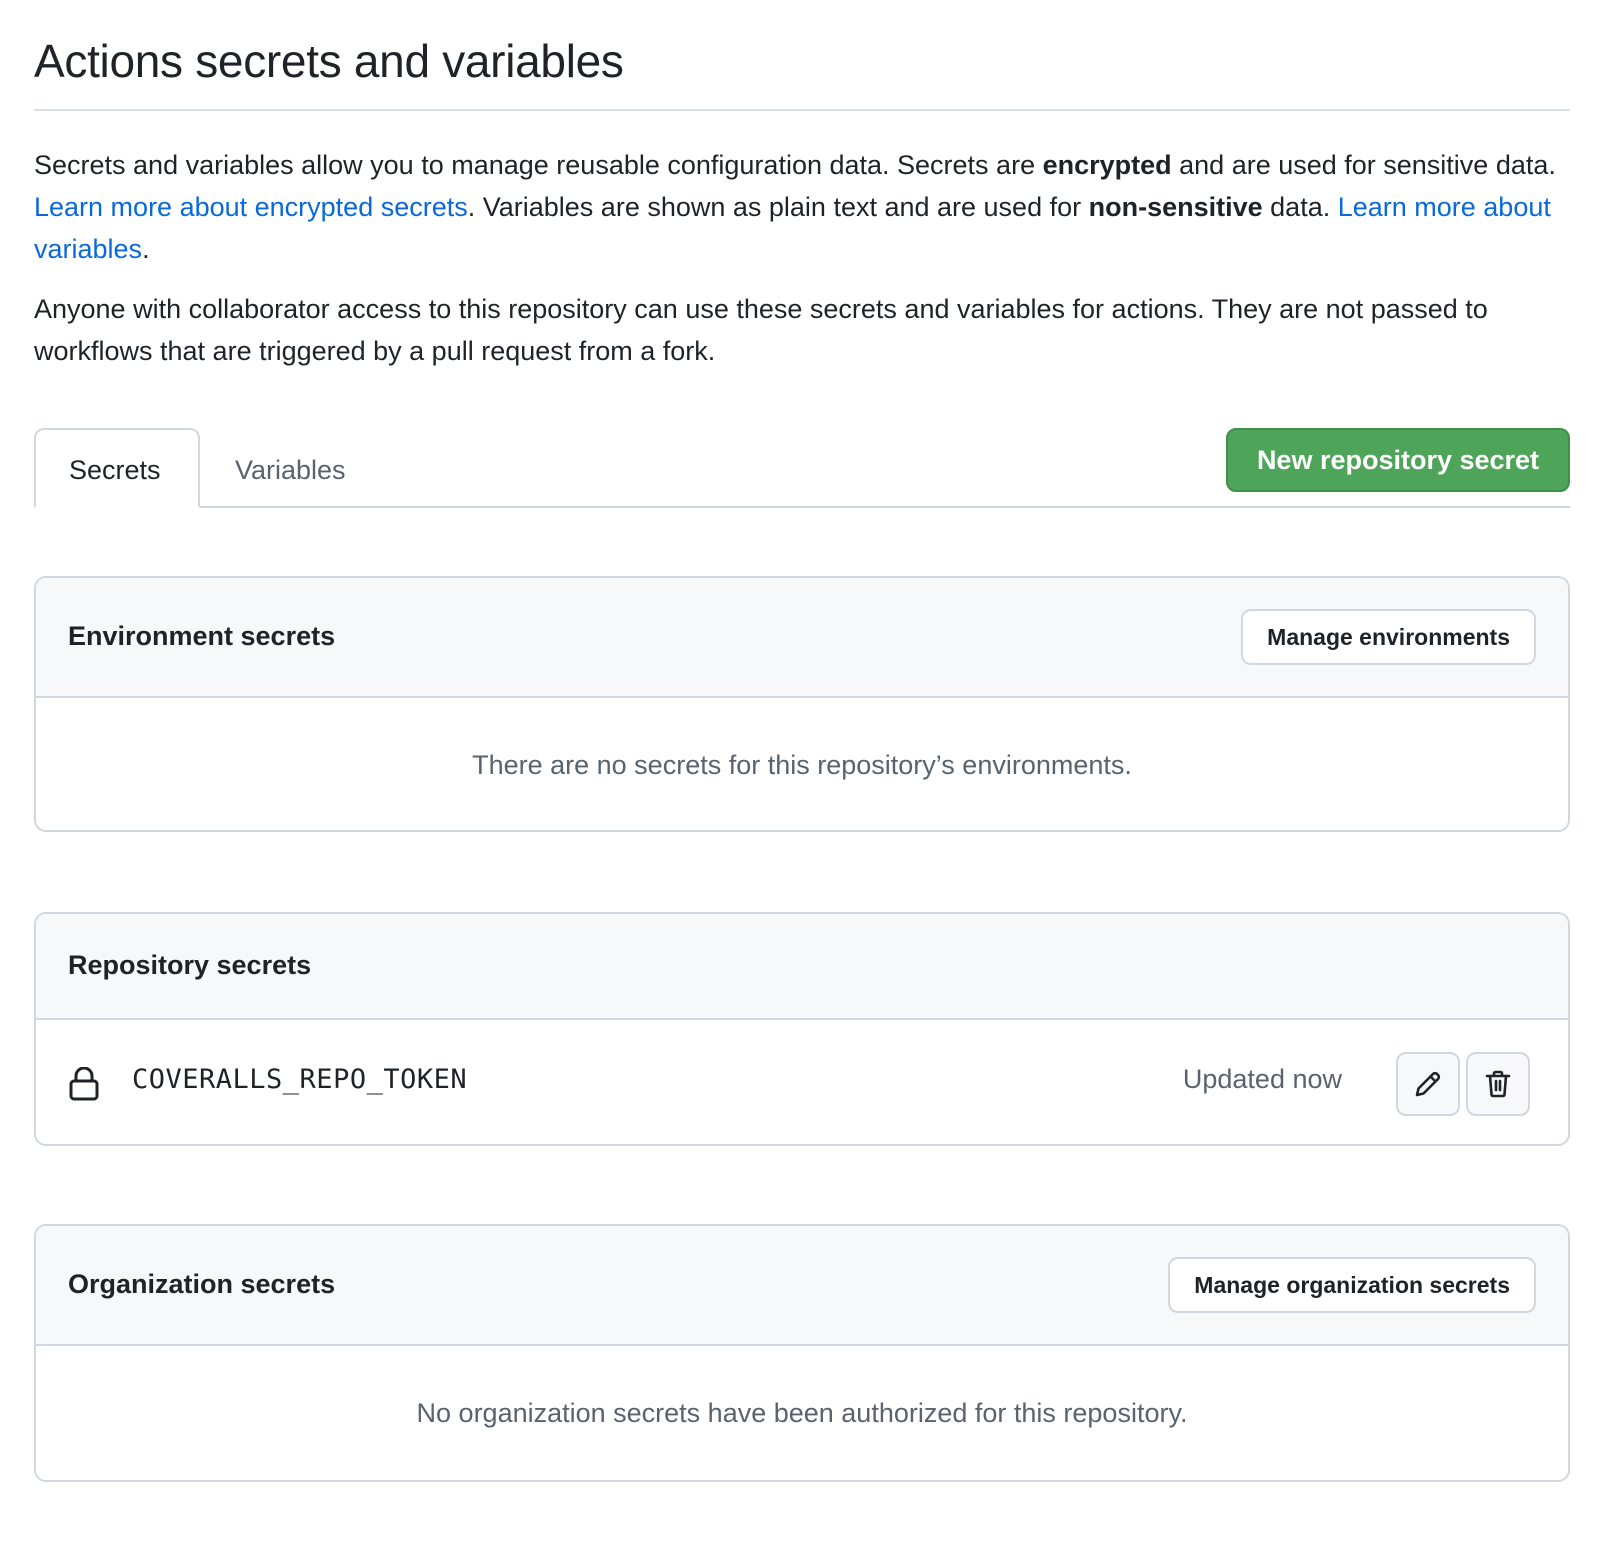 Image resolution: width=1604 pixels, height=1548 pixels. Describe the element at coordinates (802, 967) in the screenshot. I see `repository-secrets-header: Repository secrets` at that location.